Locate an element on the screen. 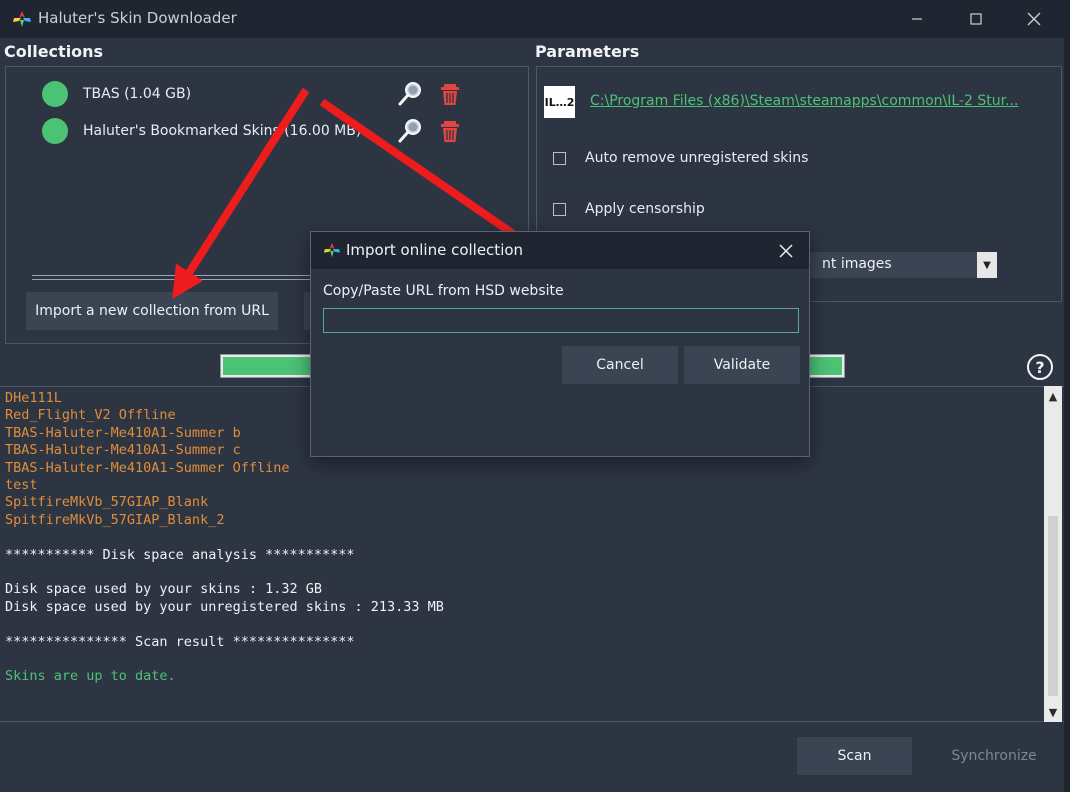 This screenshot has width=1070, height=792. collection-label: Haluter's Bookmarked Skins (16.00 MB) is located at coordinates (222, 131).